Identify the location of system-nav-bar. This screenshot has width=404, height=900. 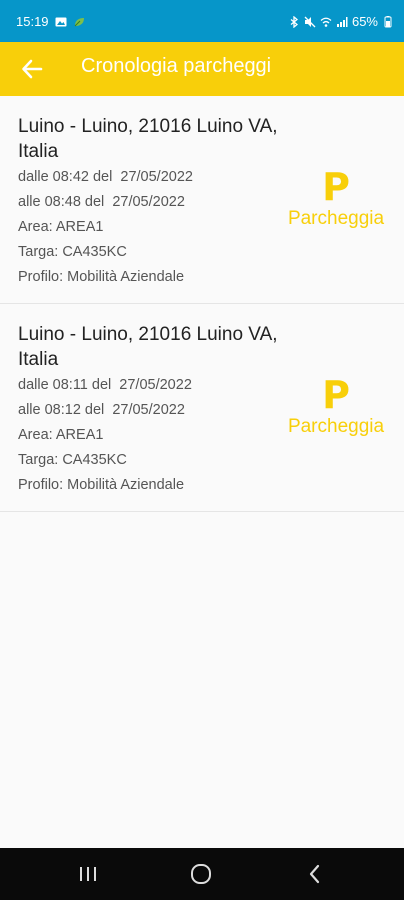
(202, 874).